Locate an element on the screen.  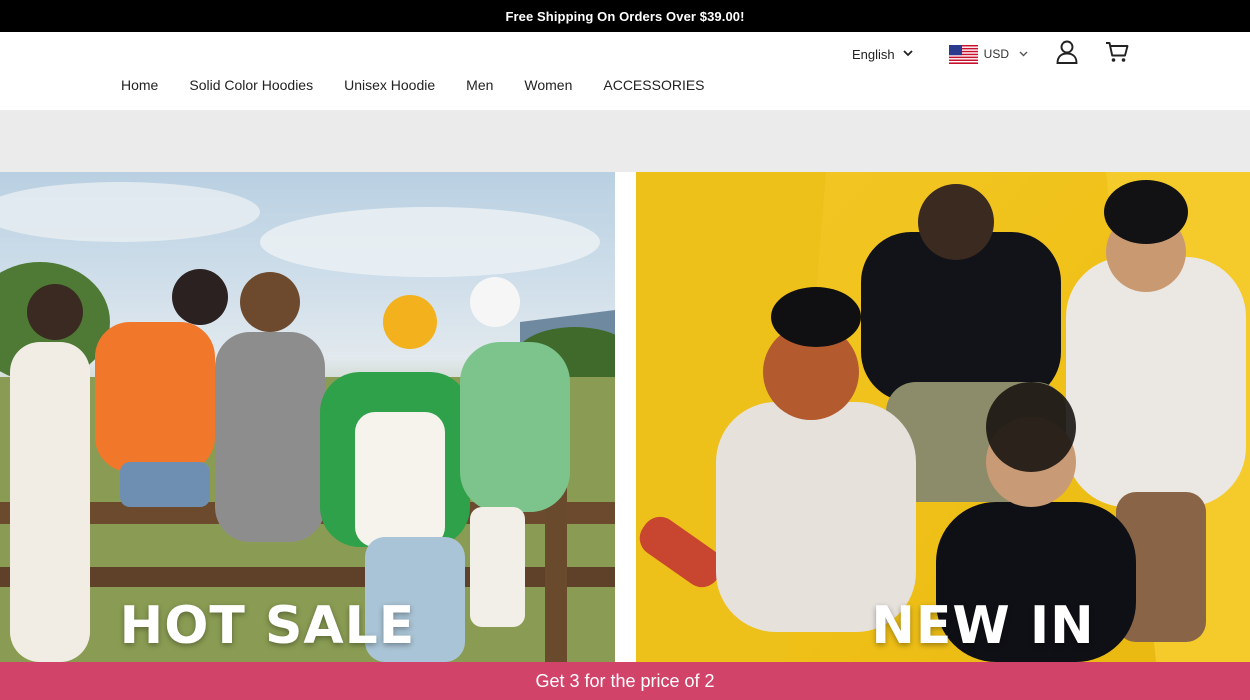
header-utilities: English USD is located at coordinates (991, 54).